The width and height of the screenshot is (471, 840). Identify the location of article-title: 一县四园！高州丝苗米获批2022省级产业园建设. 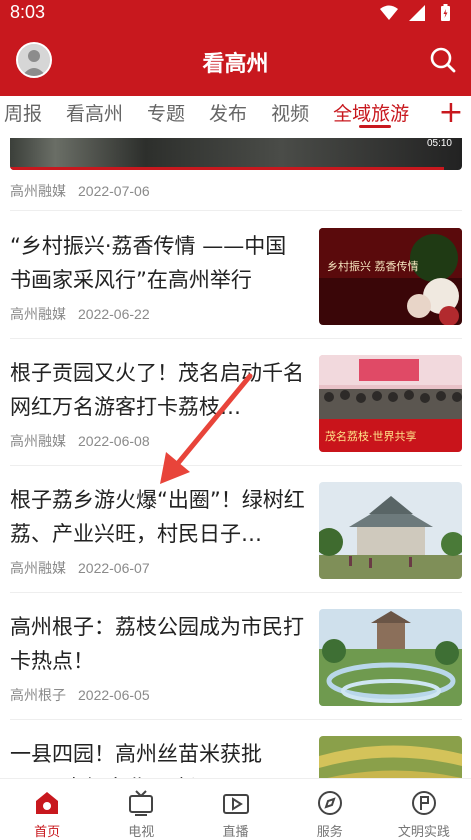
(136, 760).